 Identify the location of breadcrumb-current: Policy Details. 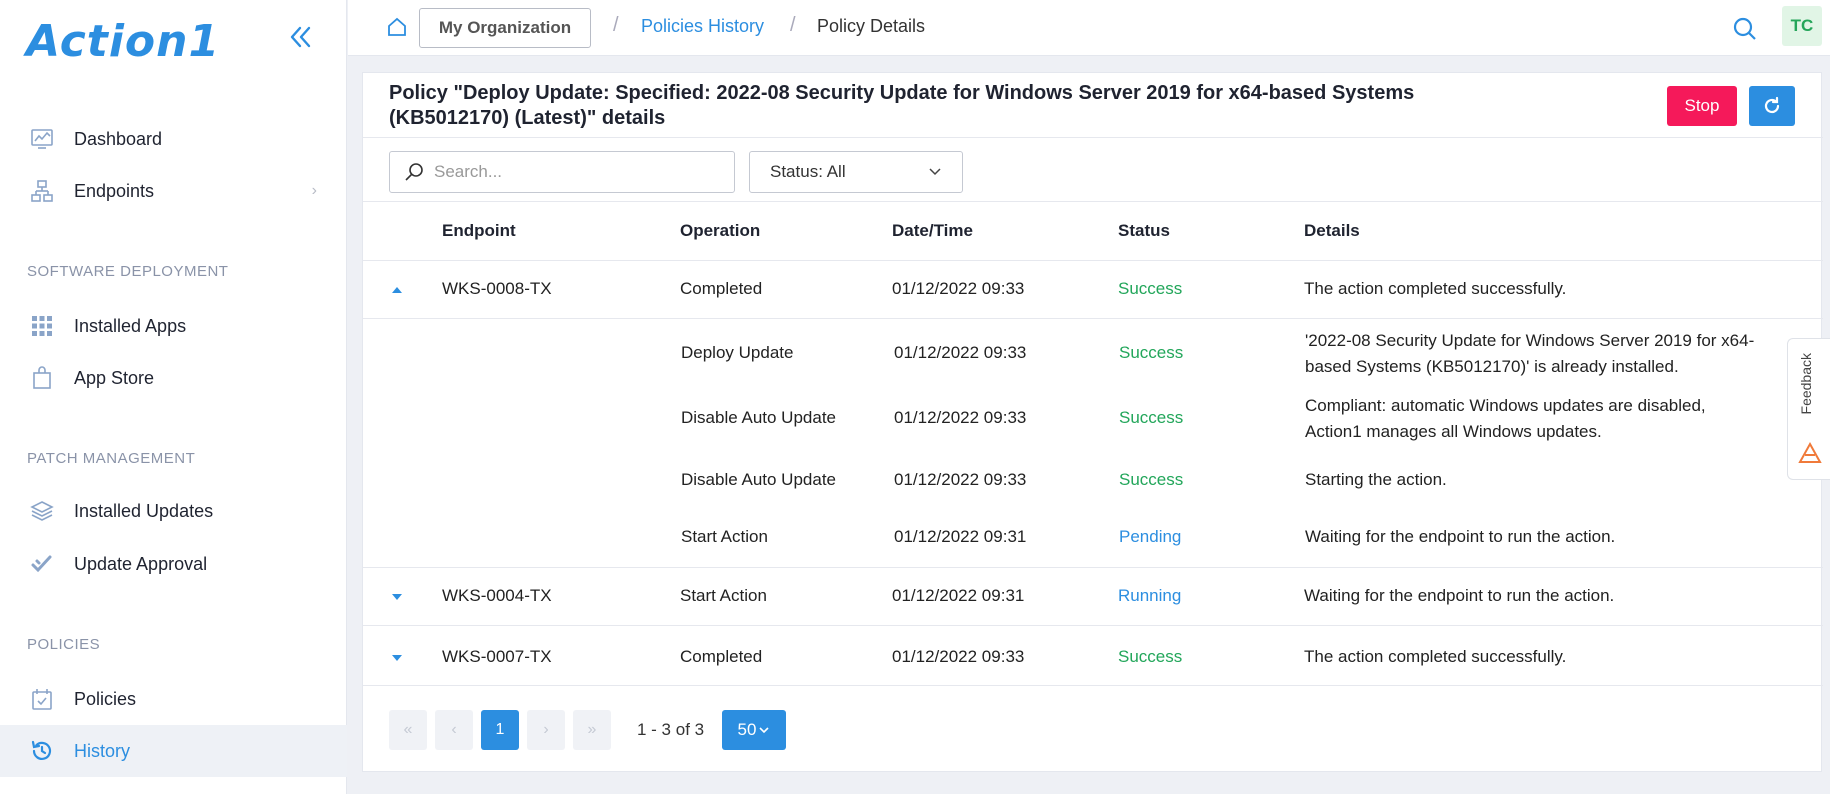
(871, 26).